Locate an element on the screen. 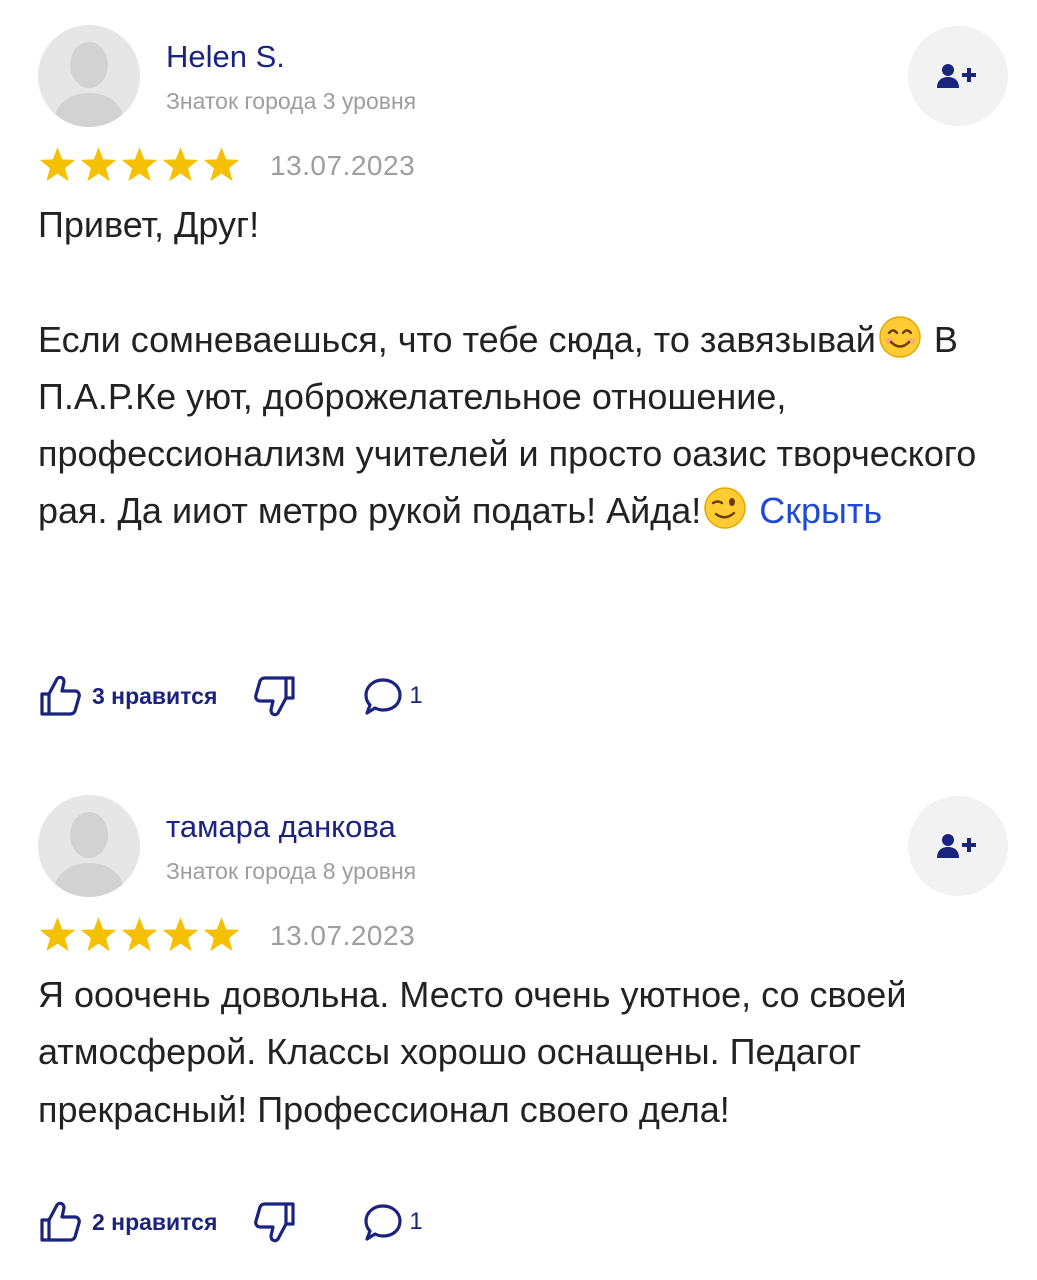 The image size is (1037, 1280). like-button: 2 нравится is located at coordinates (127, 1222).